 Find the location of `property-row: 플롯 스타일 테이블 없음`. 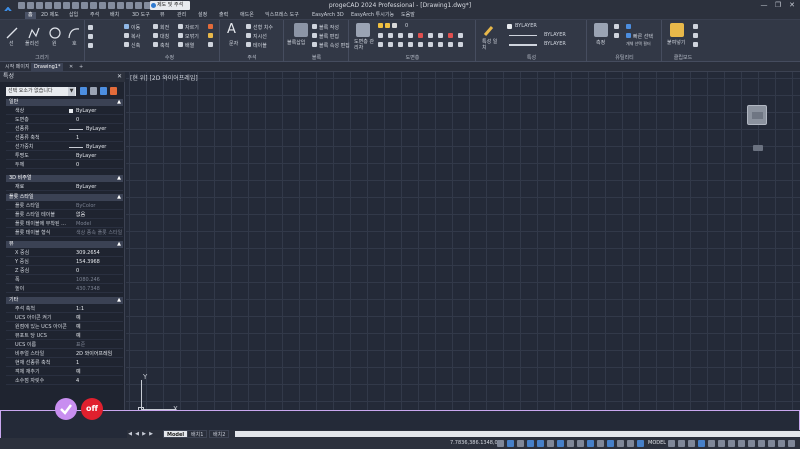

property-row: 플롯 스타일 테이블 없음 is located at coordinates (64, 215).